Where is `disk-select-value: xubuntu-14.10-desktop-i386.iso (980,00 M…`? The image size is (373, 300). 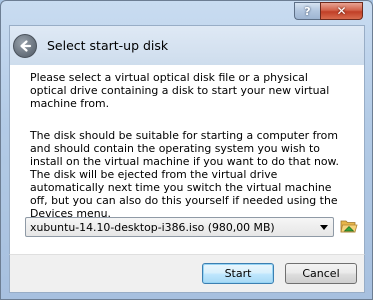
disk-select-value: xubuntu-14.10-desktop-i386.iso (980,00 M… is located at coordinates (152, 227).